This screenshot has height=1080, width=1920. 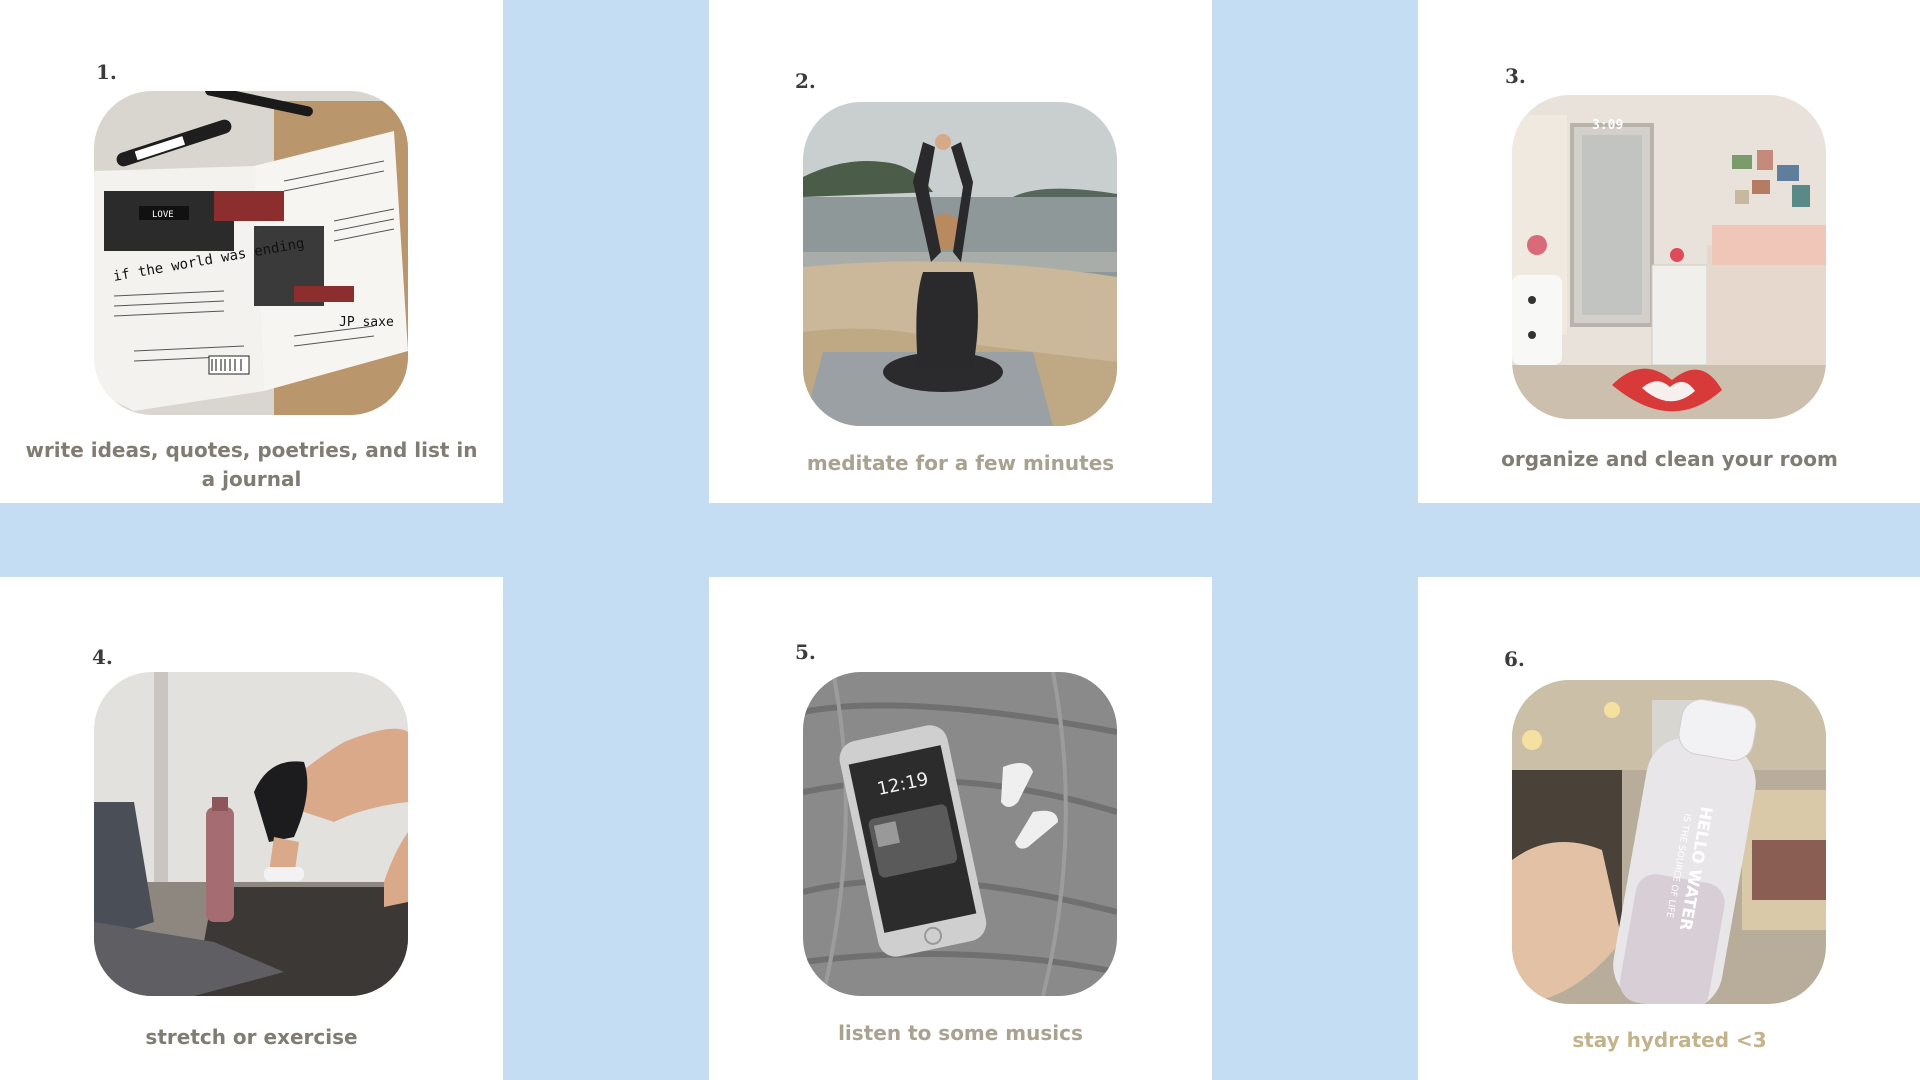 I want to click on card-number: 6., so click(x=1514, y=659).